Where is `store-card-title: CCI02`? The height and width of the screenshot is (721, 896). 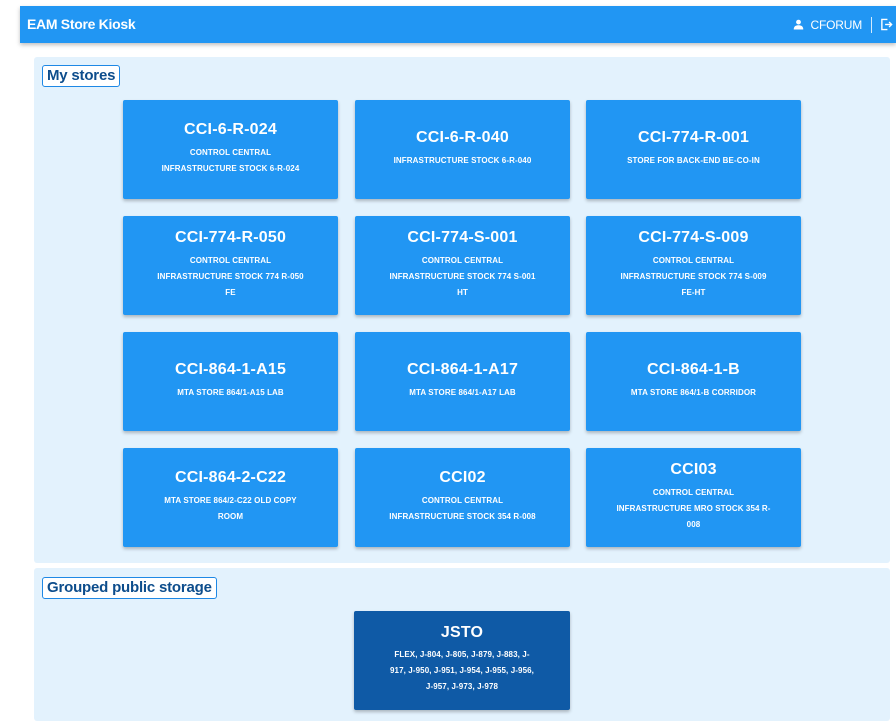
store-card-title: CCI02 is located at coordinates (462, 477).